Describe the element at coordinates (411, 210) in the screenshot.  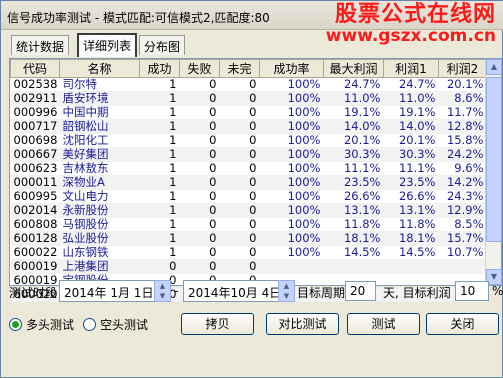
I see `cell-profit1: 13.1%` at that location.